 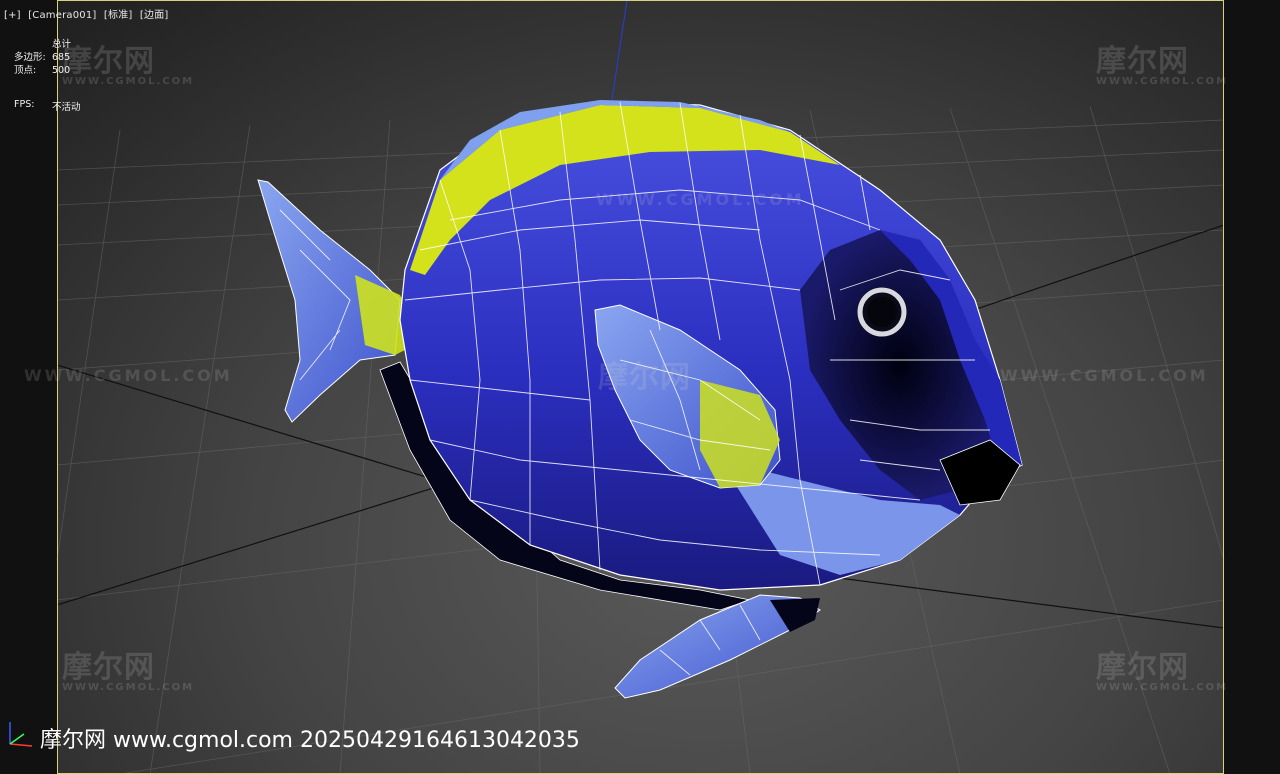 I want to click on stats-polygons-row: 多边形: 685, so click(x=42, y=57).